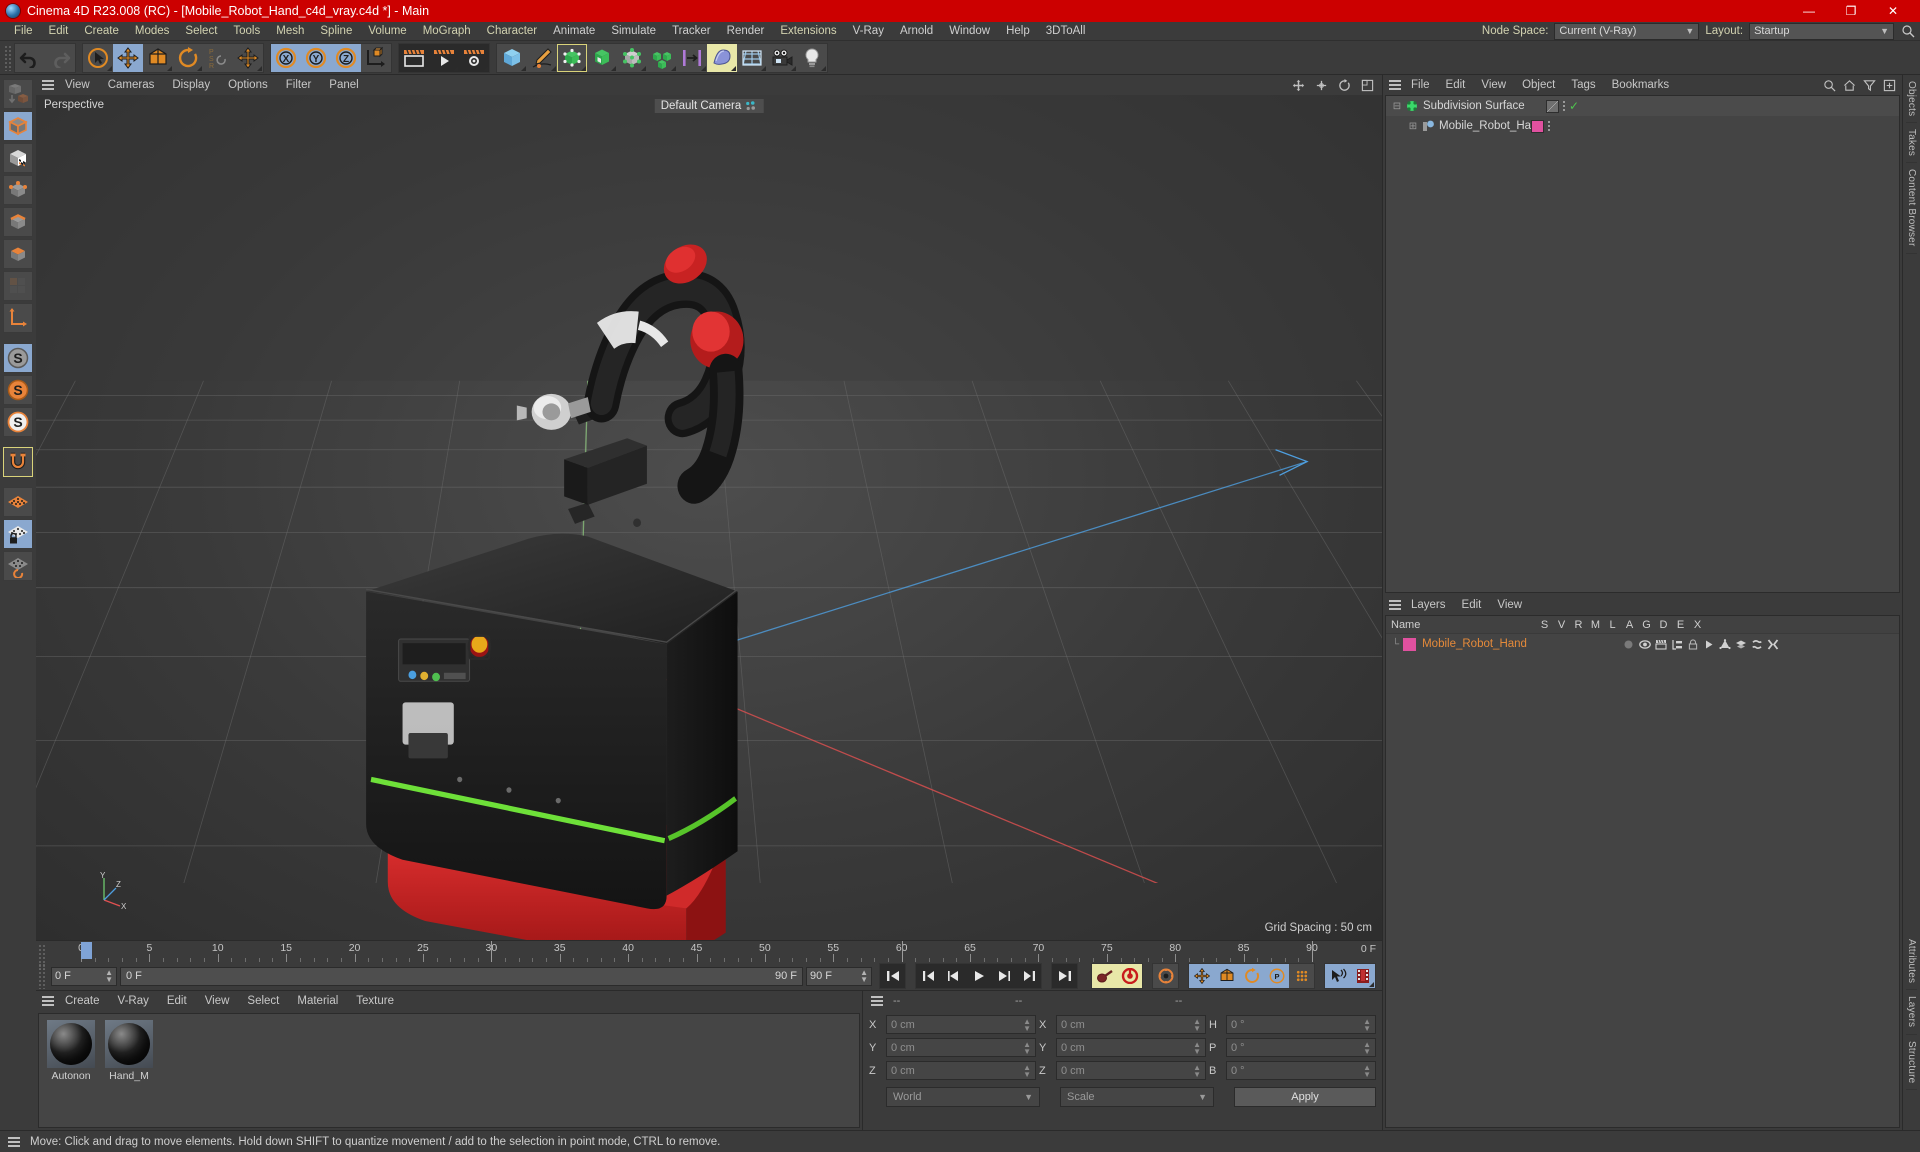 This screenshot has height=1152, width=1920. What do you see at coordinates (18, 422) in the screenshot?
I see `workplane-button: S` at bounding box center [18, 422].